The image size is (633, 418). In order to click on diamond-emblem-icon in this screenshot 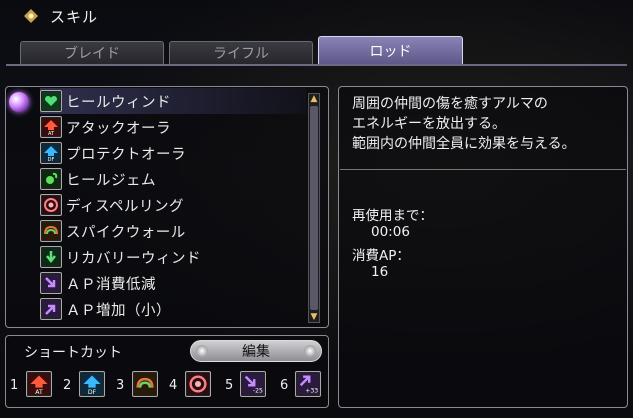, I will do `click(31, 16)`.